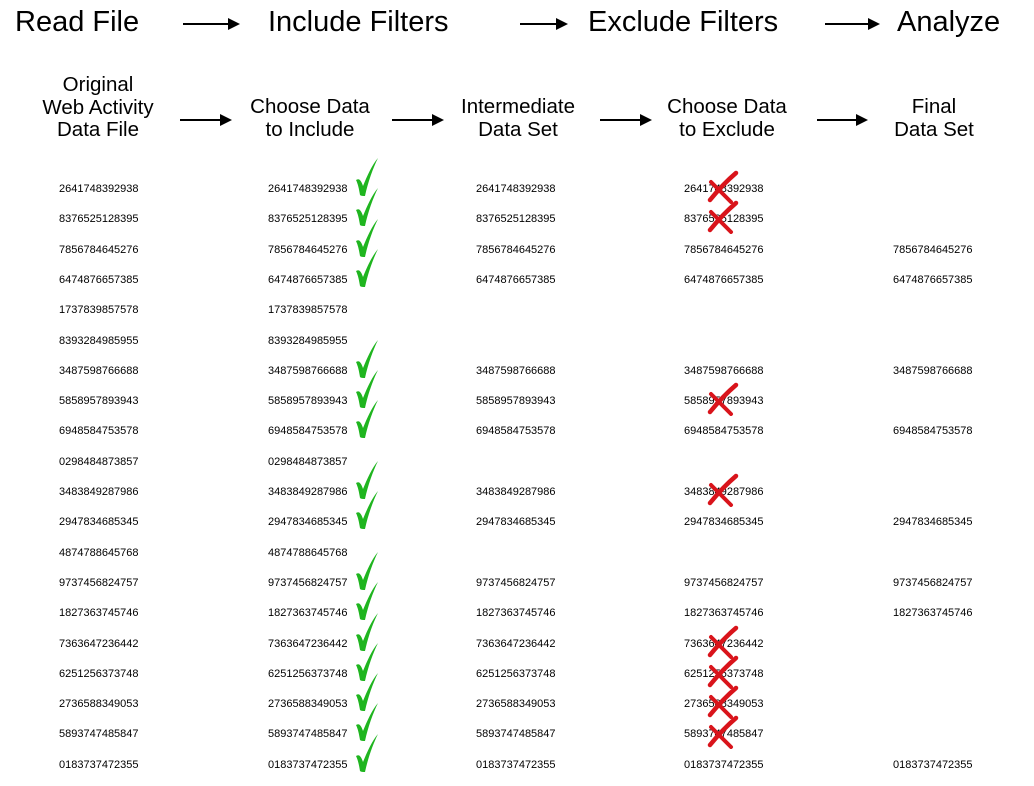 The image size is (1034, 786). Describe the element at coordinates (933, 764) in the screenshot. I see `cell-final-data-set: 0183737472355` at that location.